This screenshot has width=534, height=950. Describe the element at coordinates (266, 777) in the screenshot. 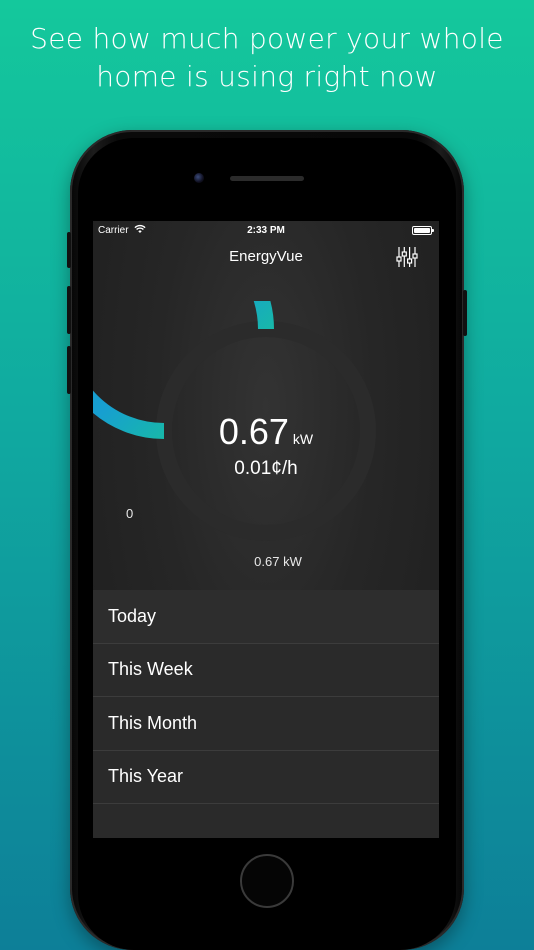

I see `period-item-this-year: This Year` at that location.